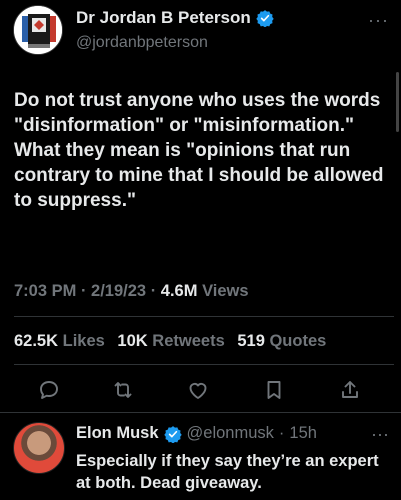 This screenshot has height=500, width=401. What do you see at coordinates (230, 433) in the screenshot?
I see `reply-author-handle: @elonmusk` at bounding box center [230, 433].